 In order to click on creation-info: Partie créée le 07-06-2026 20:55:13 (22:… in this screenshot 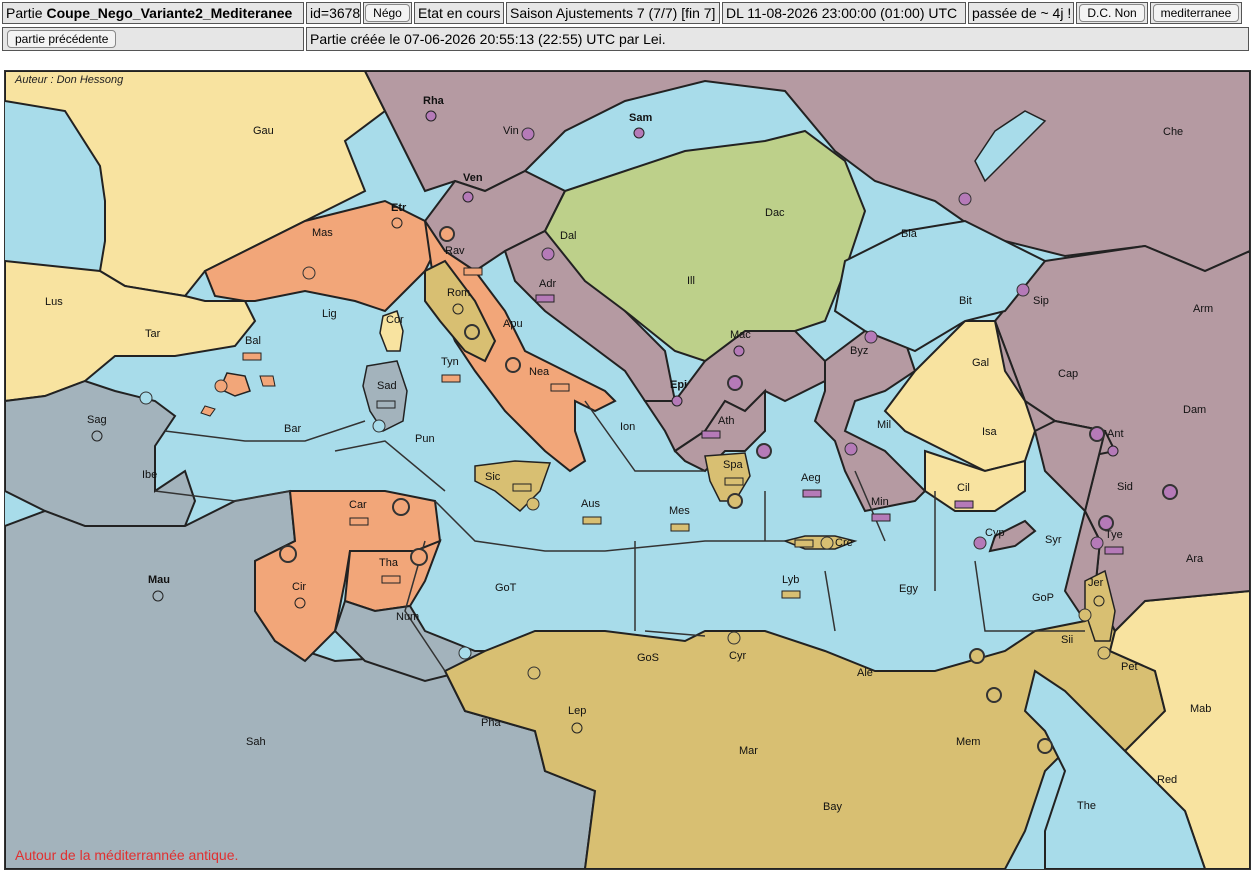, I will do `click(777, 39)`.